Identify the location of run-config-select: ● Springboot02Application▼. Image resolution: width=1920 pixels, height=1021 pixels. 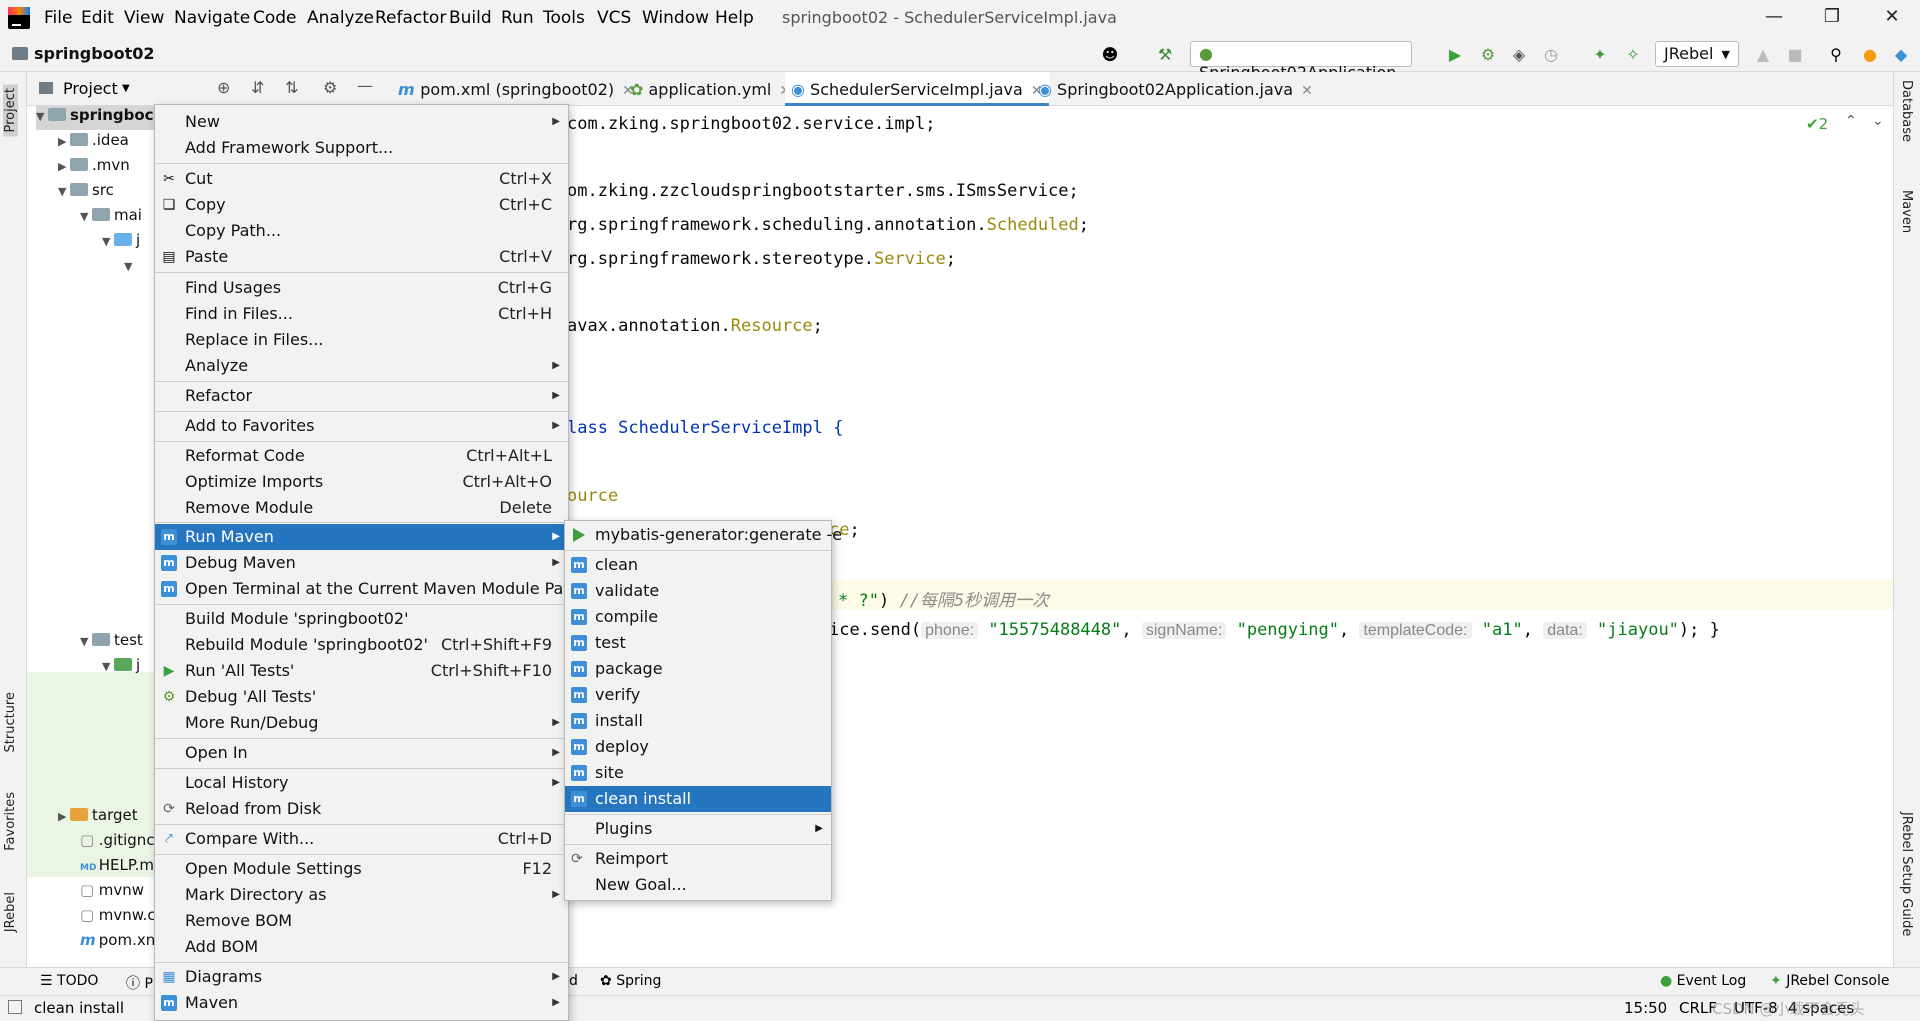
(1301, 70).